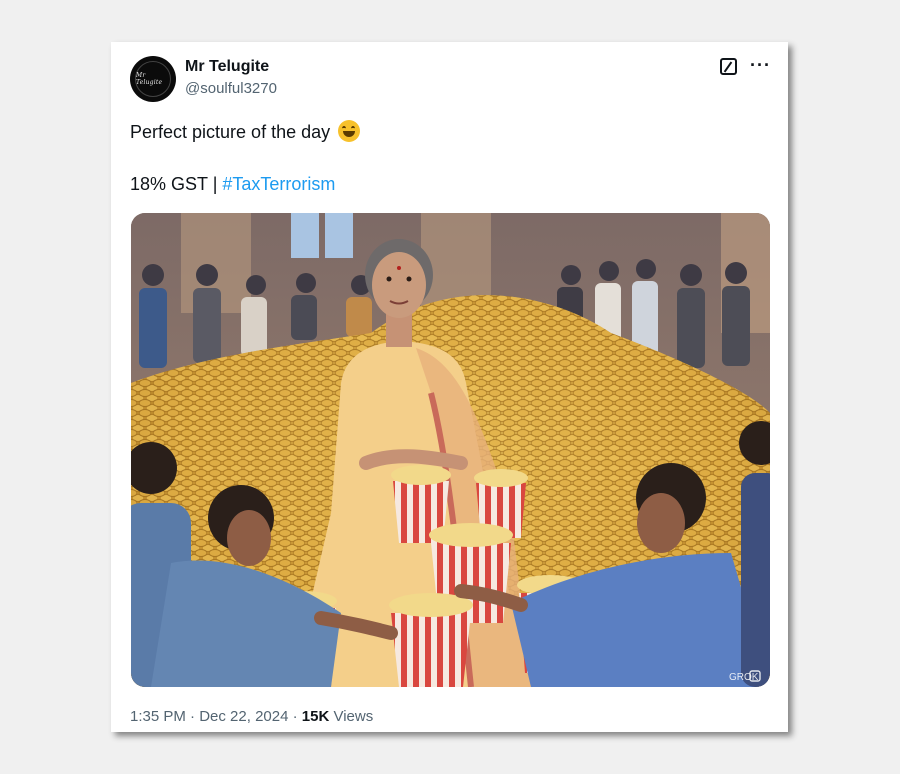  Describe the element at coordinates (227, 67) in the screenshot. I see `author-name: Mr Telugite` at that location.